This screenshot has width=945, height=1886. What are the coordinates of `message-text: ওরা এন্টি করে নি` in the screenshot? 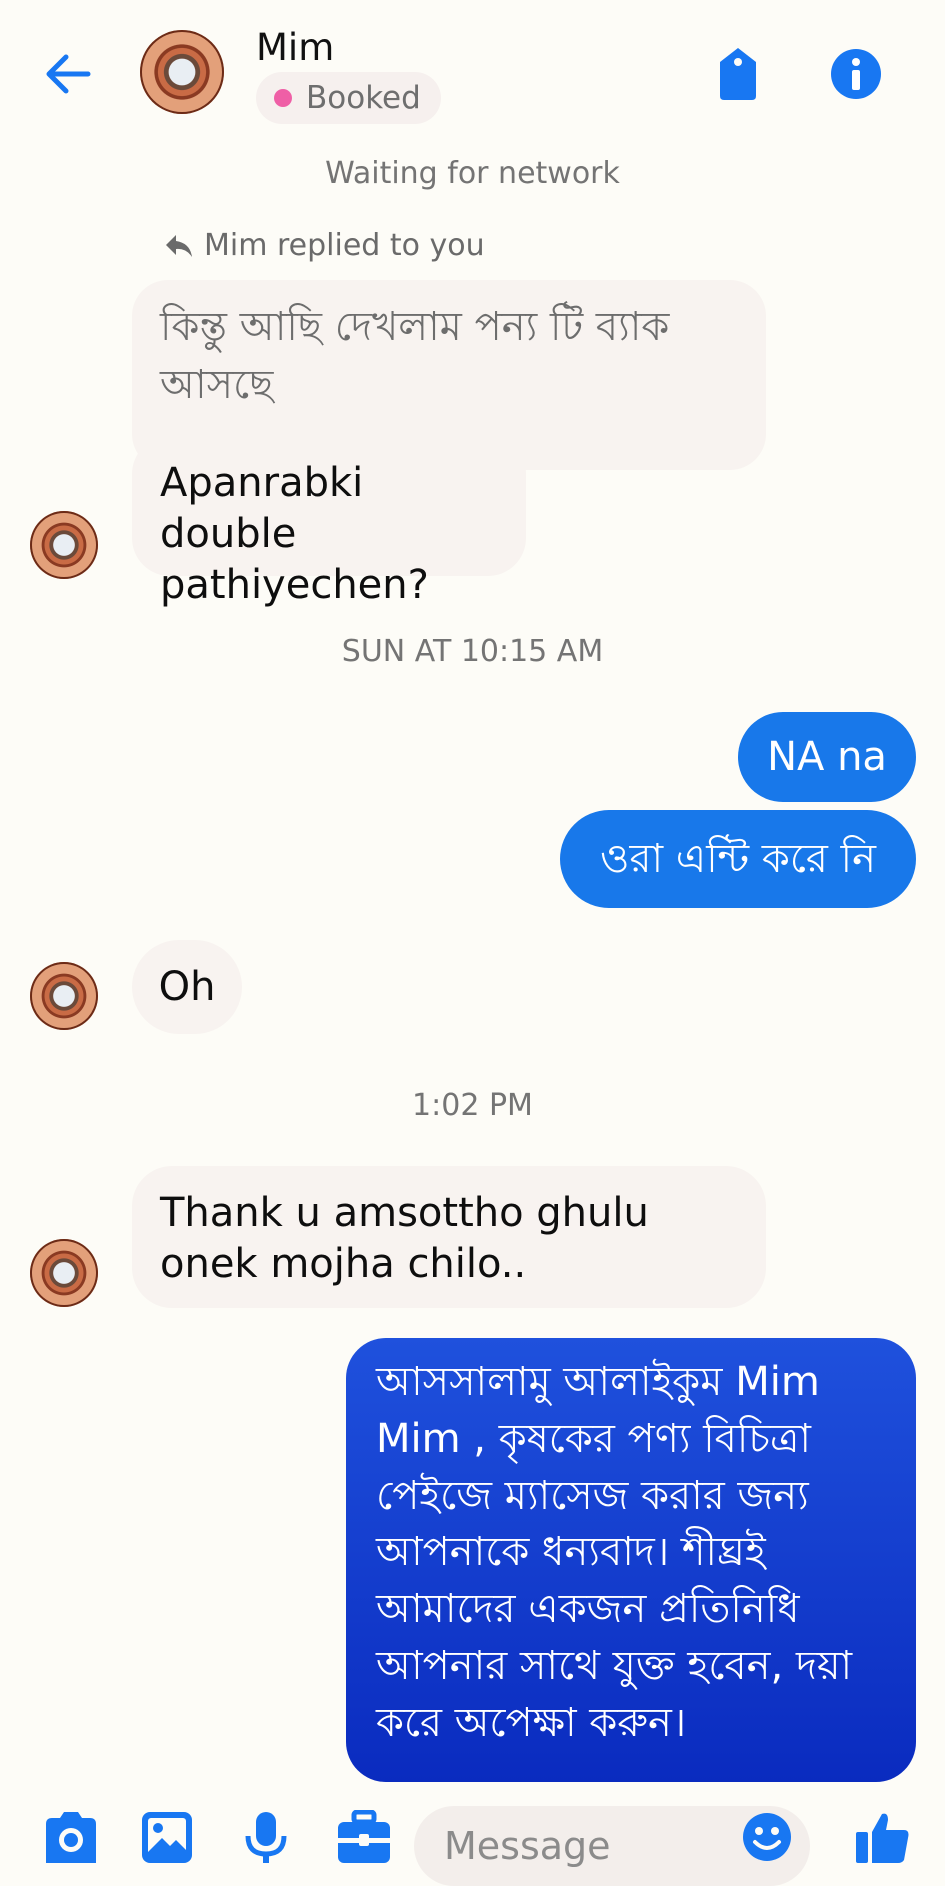 It's located at (738, 859).